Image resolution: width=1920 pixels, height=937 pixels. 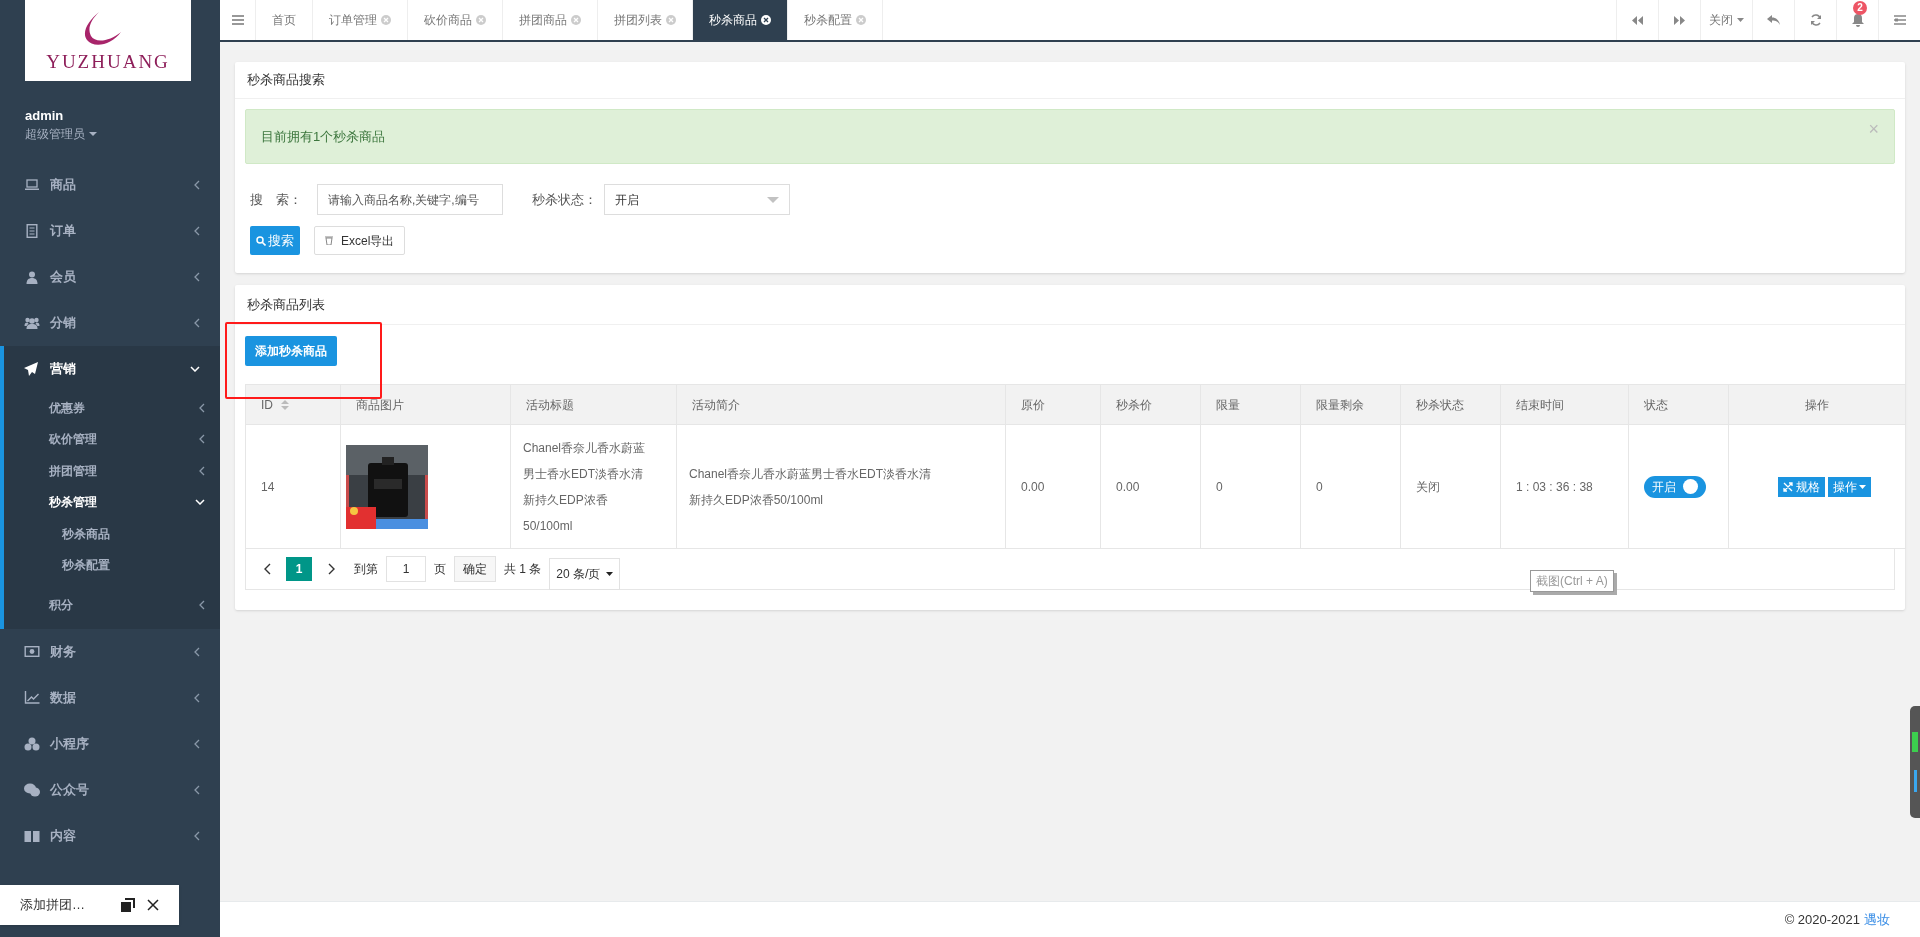 What do you see at coordinates (110, 651) in the screenshot?
I see `menu-item: 财务` at bounding box center [110, 651].